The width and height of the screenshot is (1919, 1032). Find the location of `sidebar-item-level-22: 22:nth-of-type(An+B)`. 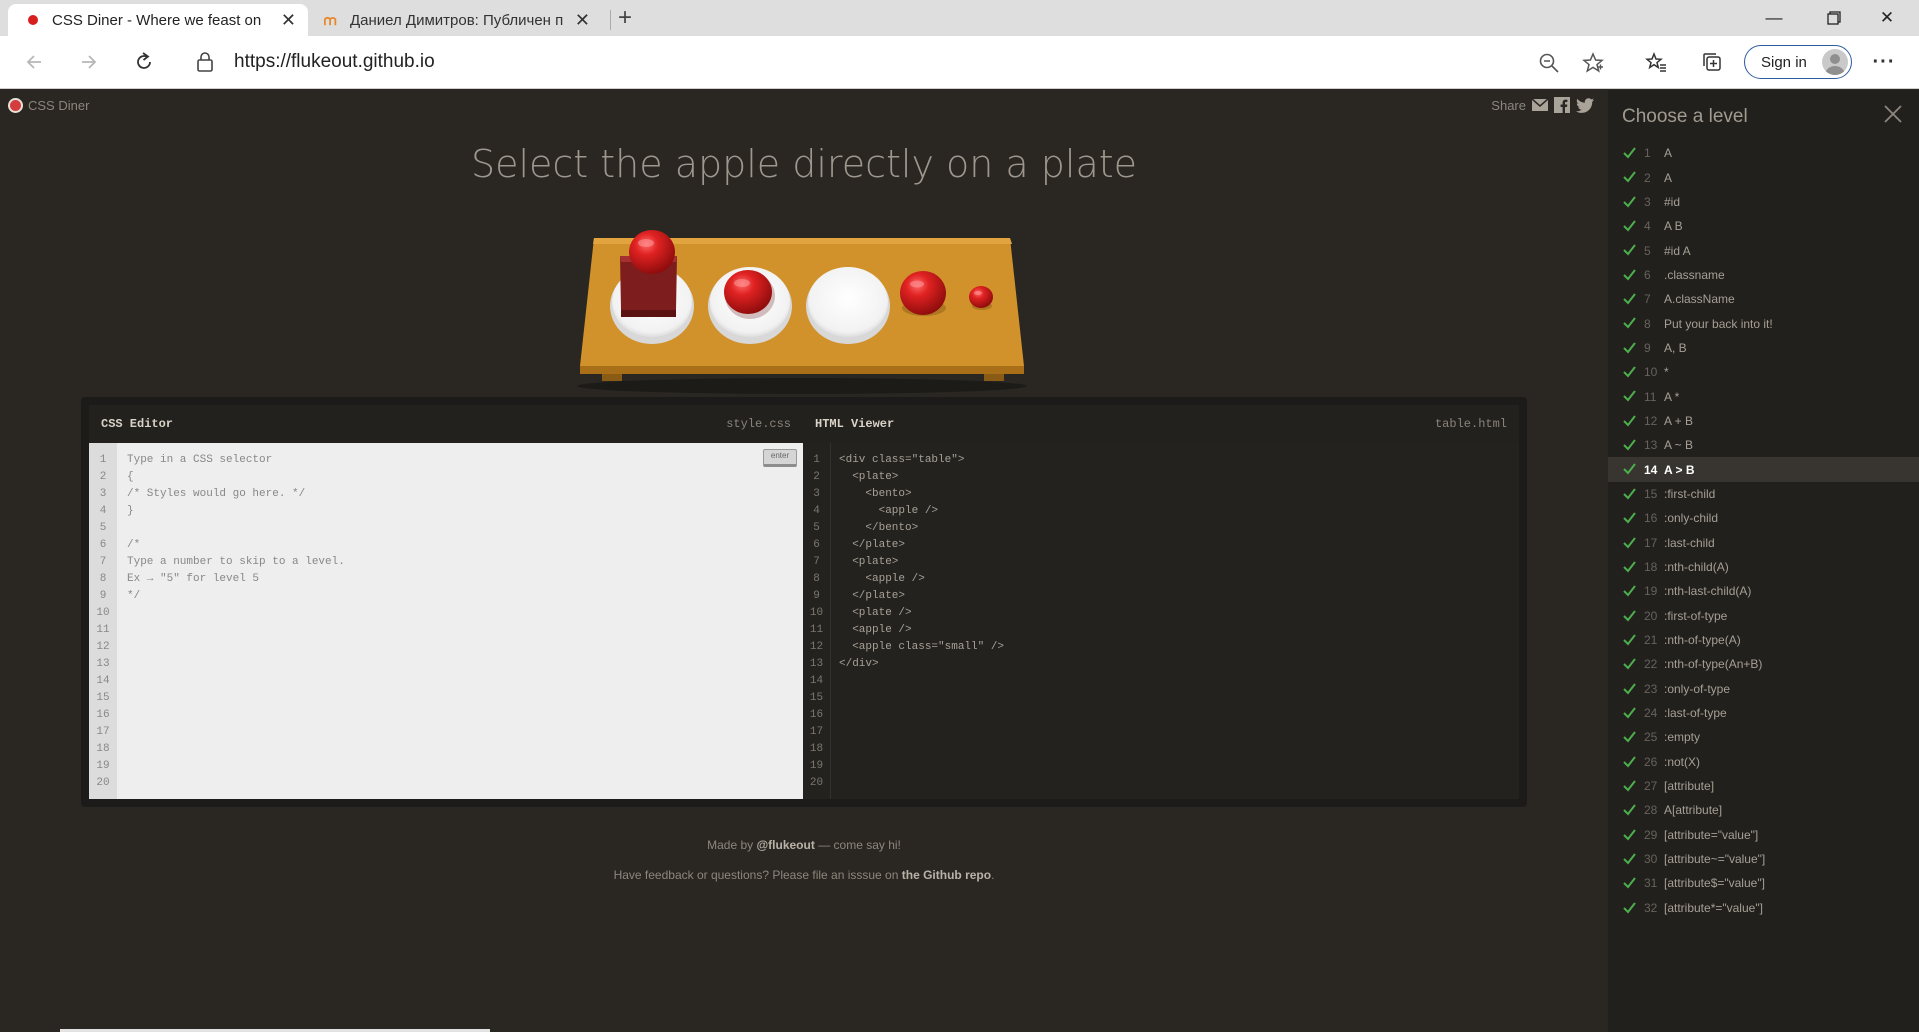

sidebar-item-level-22: 22:nth-of-type(An+B) is located at coordinates (1763, 664).